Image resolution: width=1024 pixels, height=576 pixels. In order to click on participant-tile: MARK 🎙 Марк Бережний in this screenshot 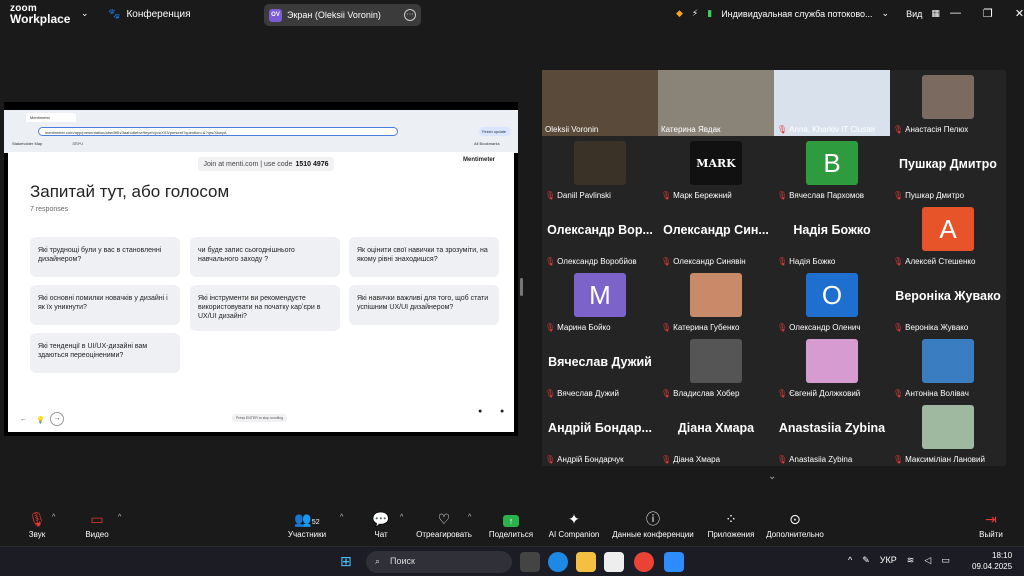, I will do `click(716, 169)`.